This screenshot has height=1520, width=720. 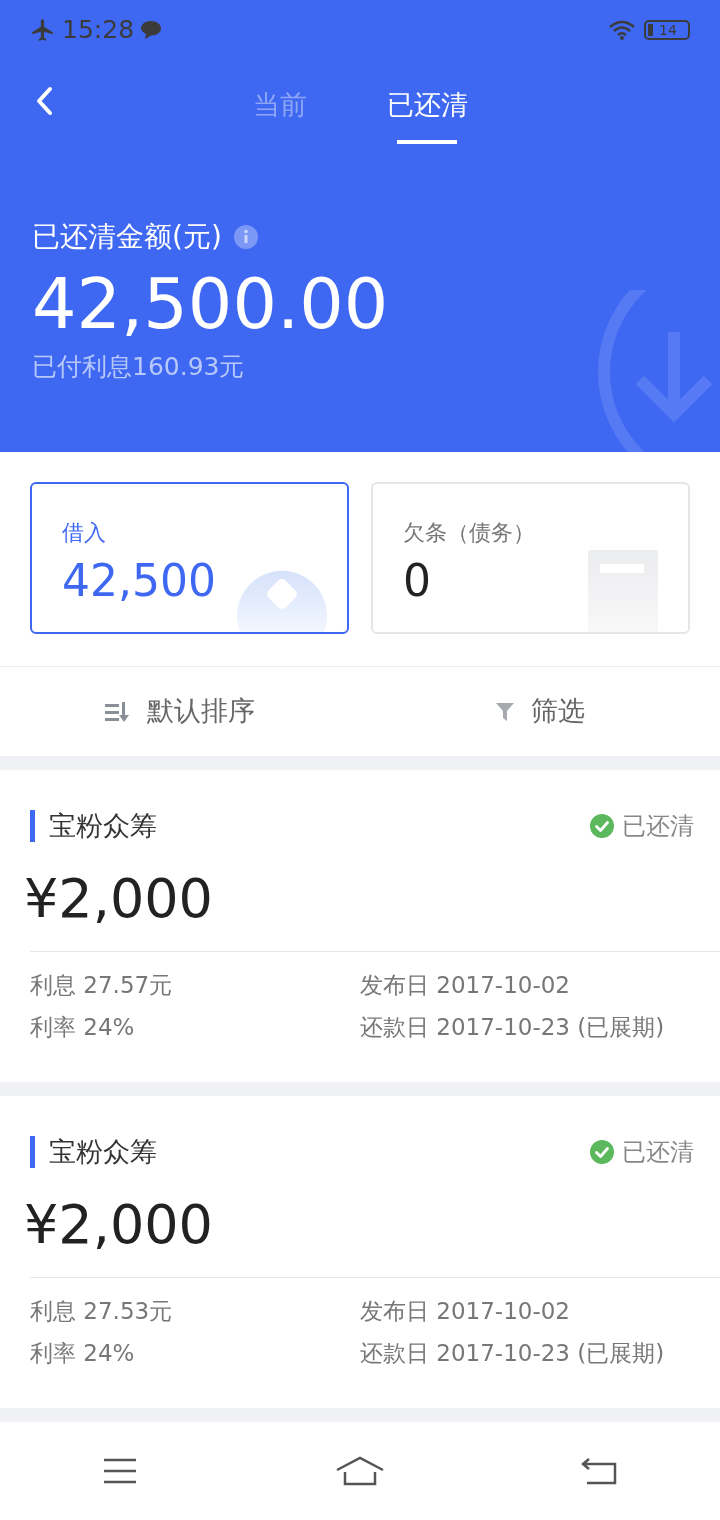 What do you see at coordinates (469, 533) in the screenshot?
I see `stat-label: 欠条（债务）` at bounding box center [469, 533].